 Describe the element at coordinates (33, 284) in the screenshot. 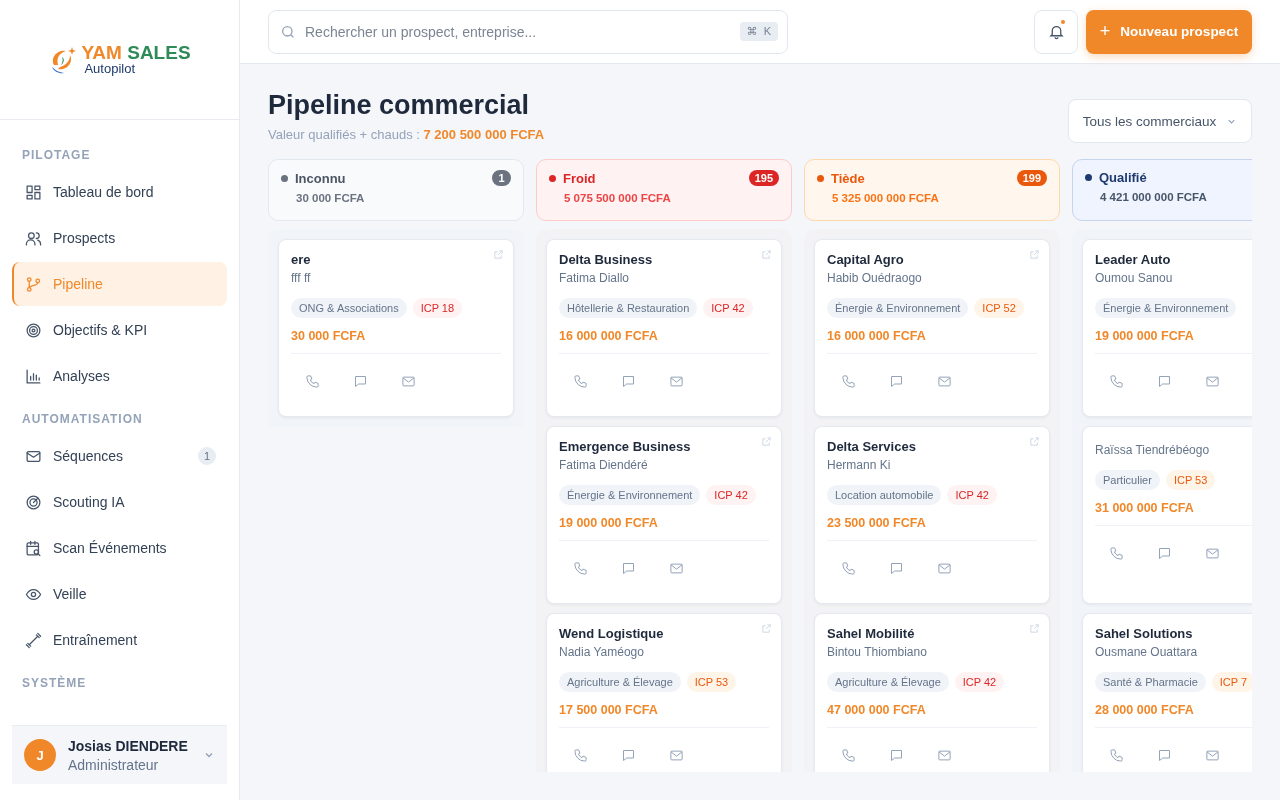

I see `branch-icon` at that location.